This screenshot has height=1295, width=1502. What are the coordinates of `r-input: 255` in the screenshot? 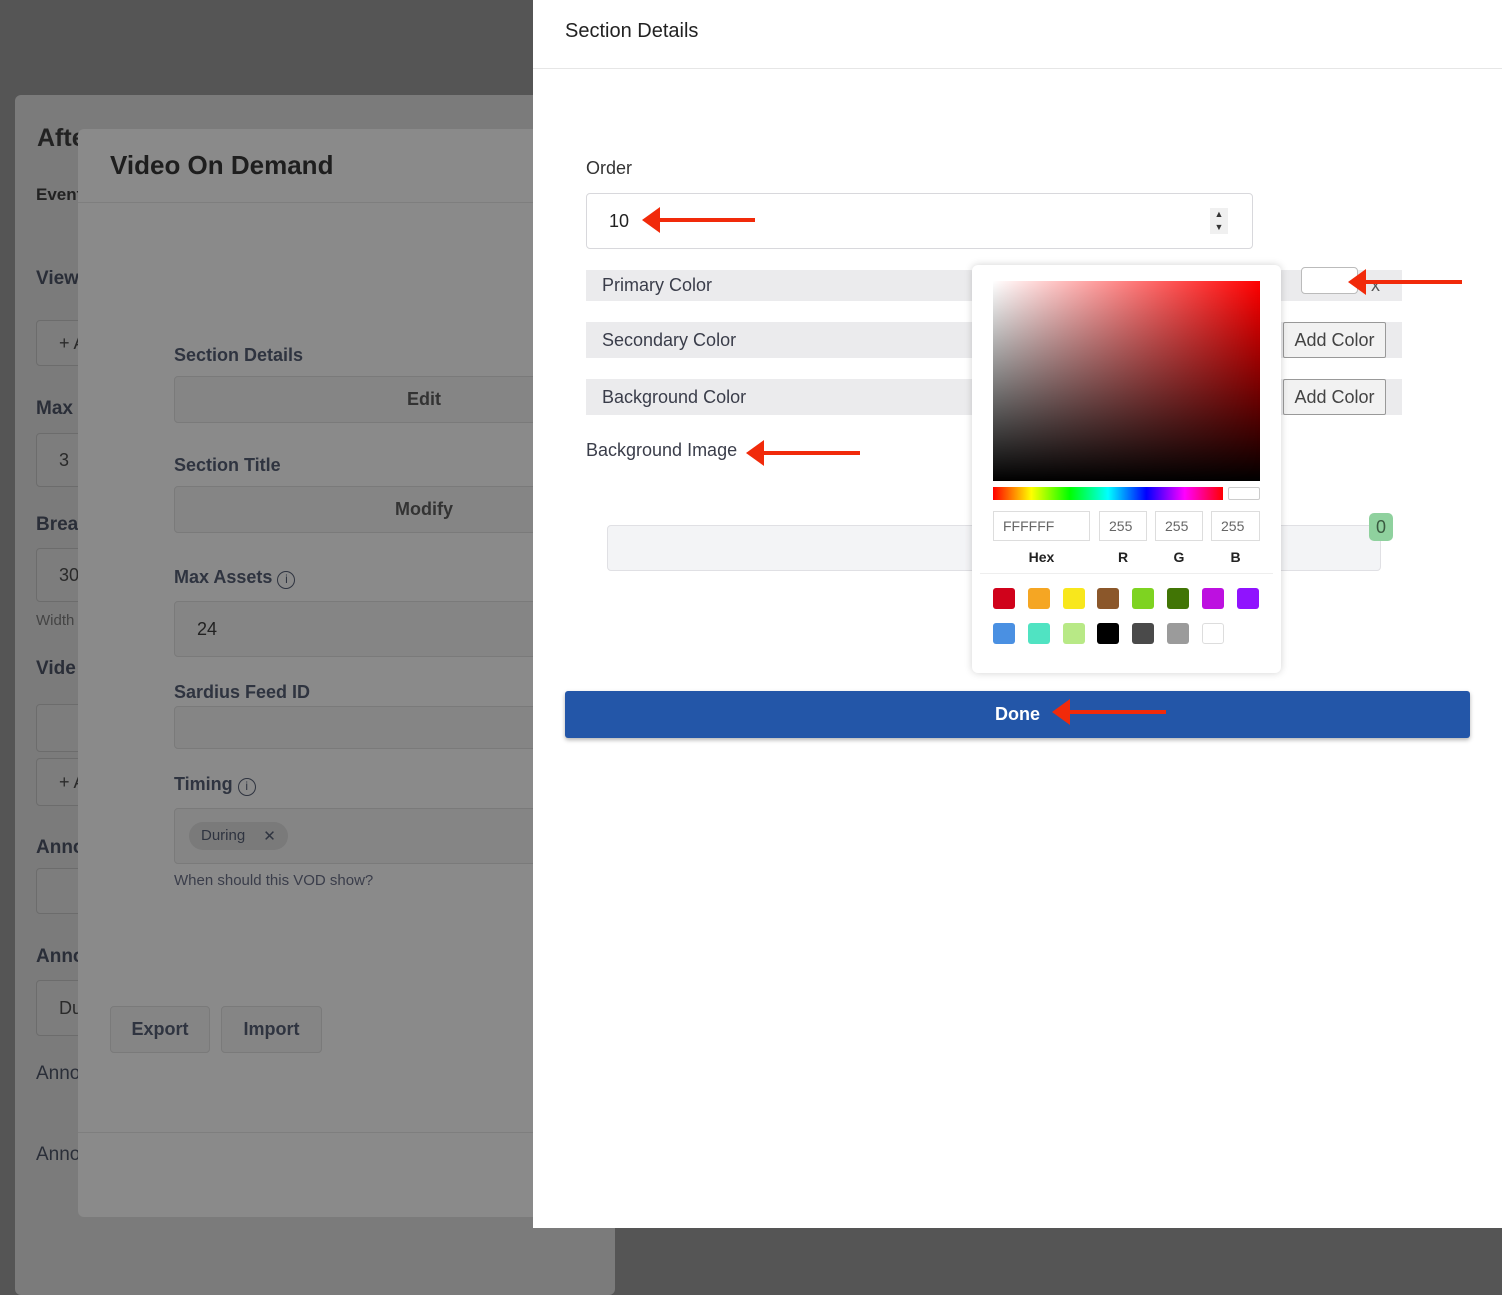 It's located at (1123, 526).